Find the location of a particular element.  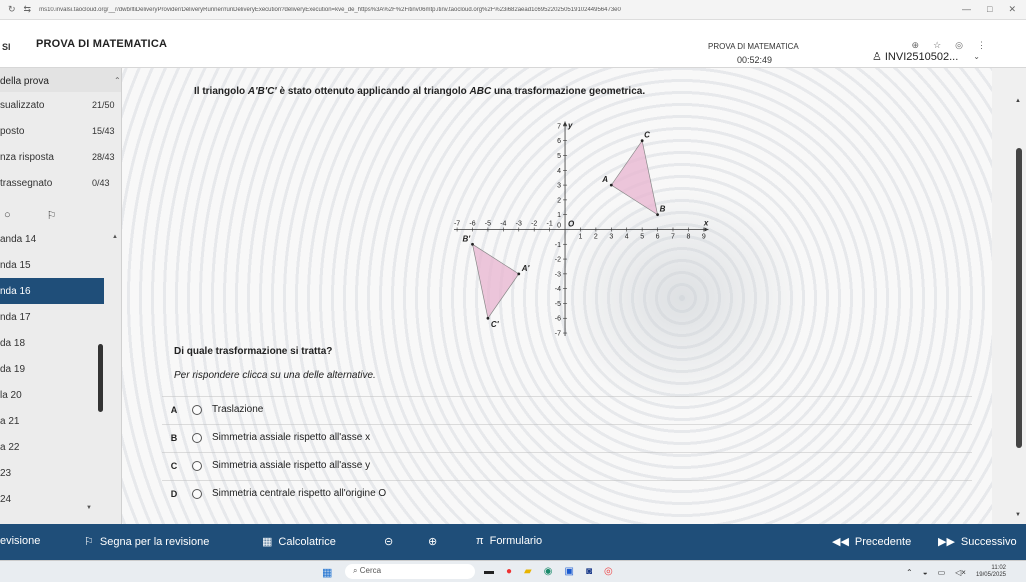

windows-start-icon: ▦ is located at coordinates (327, 572).